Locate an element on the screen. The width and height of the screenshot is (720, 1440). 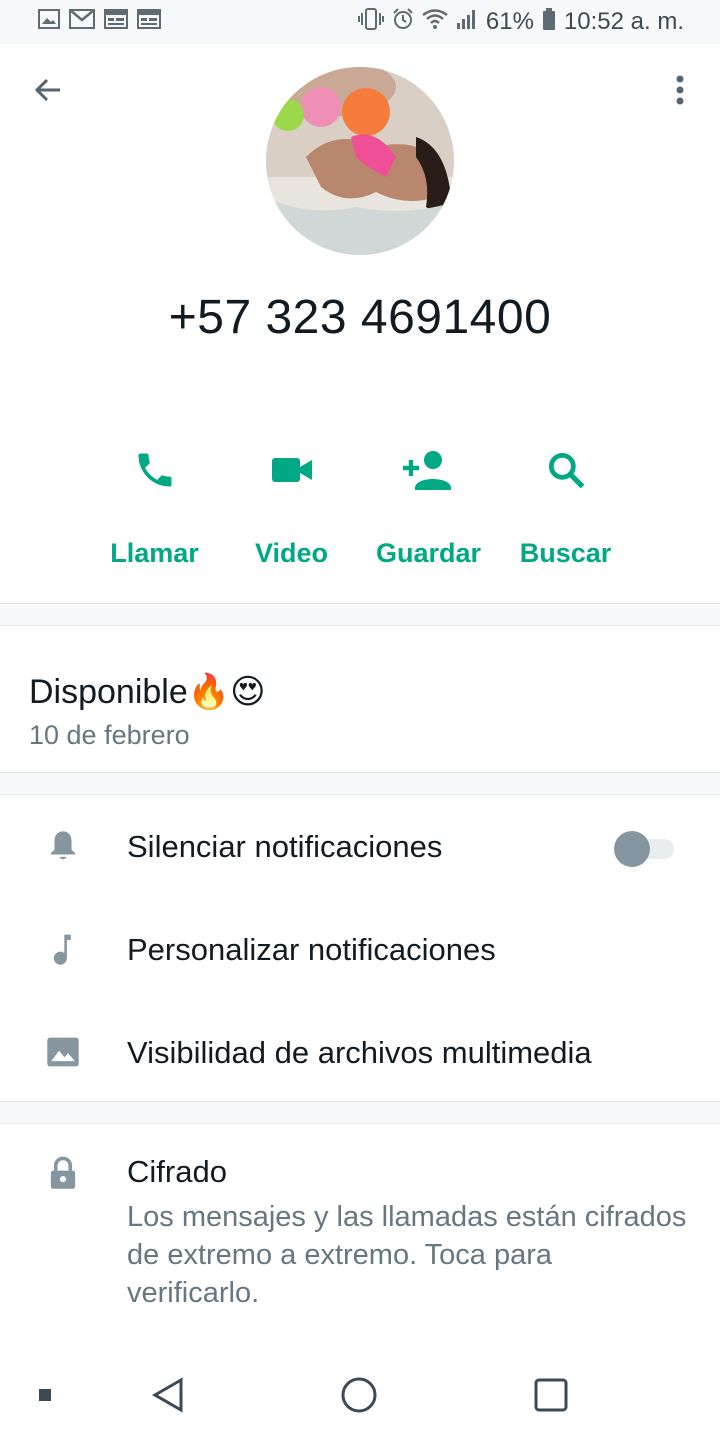
media-visibility-row: Visibilidad de archivos multimedia is located at coordinates (360, 1051).